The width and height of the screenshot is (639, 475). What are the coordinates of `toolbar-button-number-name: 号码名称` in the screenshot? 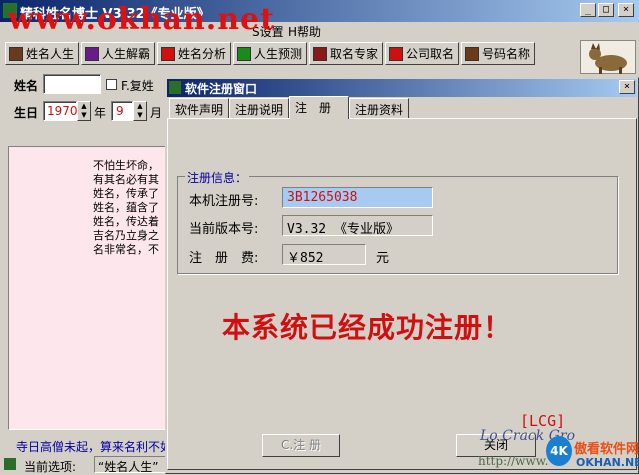 It's located at (498, 53).